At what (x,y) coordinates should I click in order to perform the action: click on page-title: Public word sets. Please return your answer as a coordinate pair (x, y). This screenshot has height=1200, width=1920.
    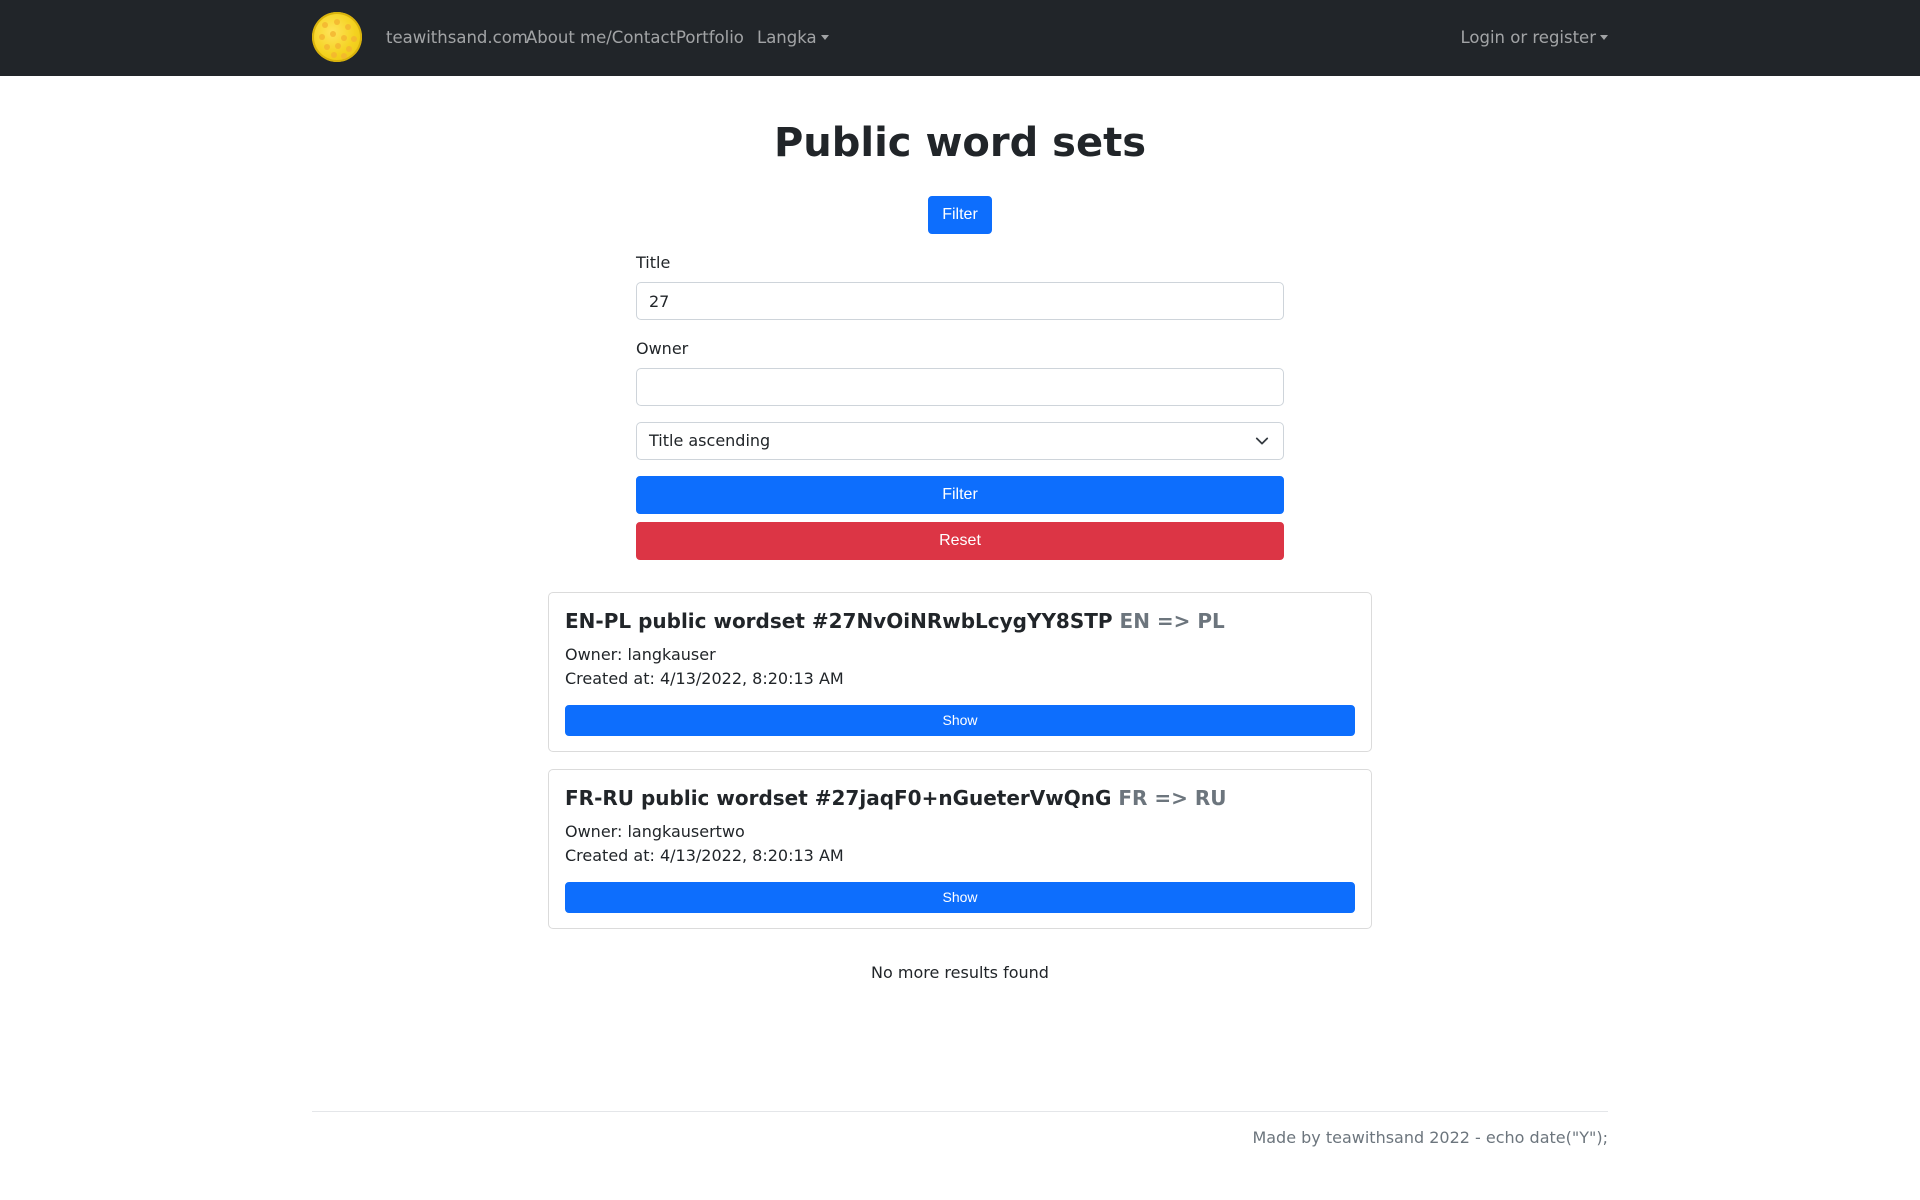
    Looking at the image, I should click on (960, 143).